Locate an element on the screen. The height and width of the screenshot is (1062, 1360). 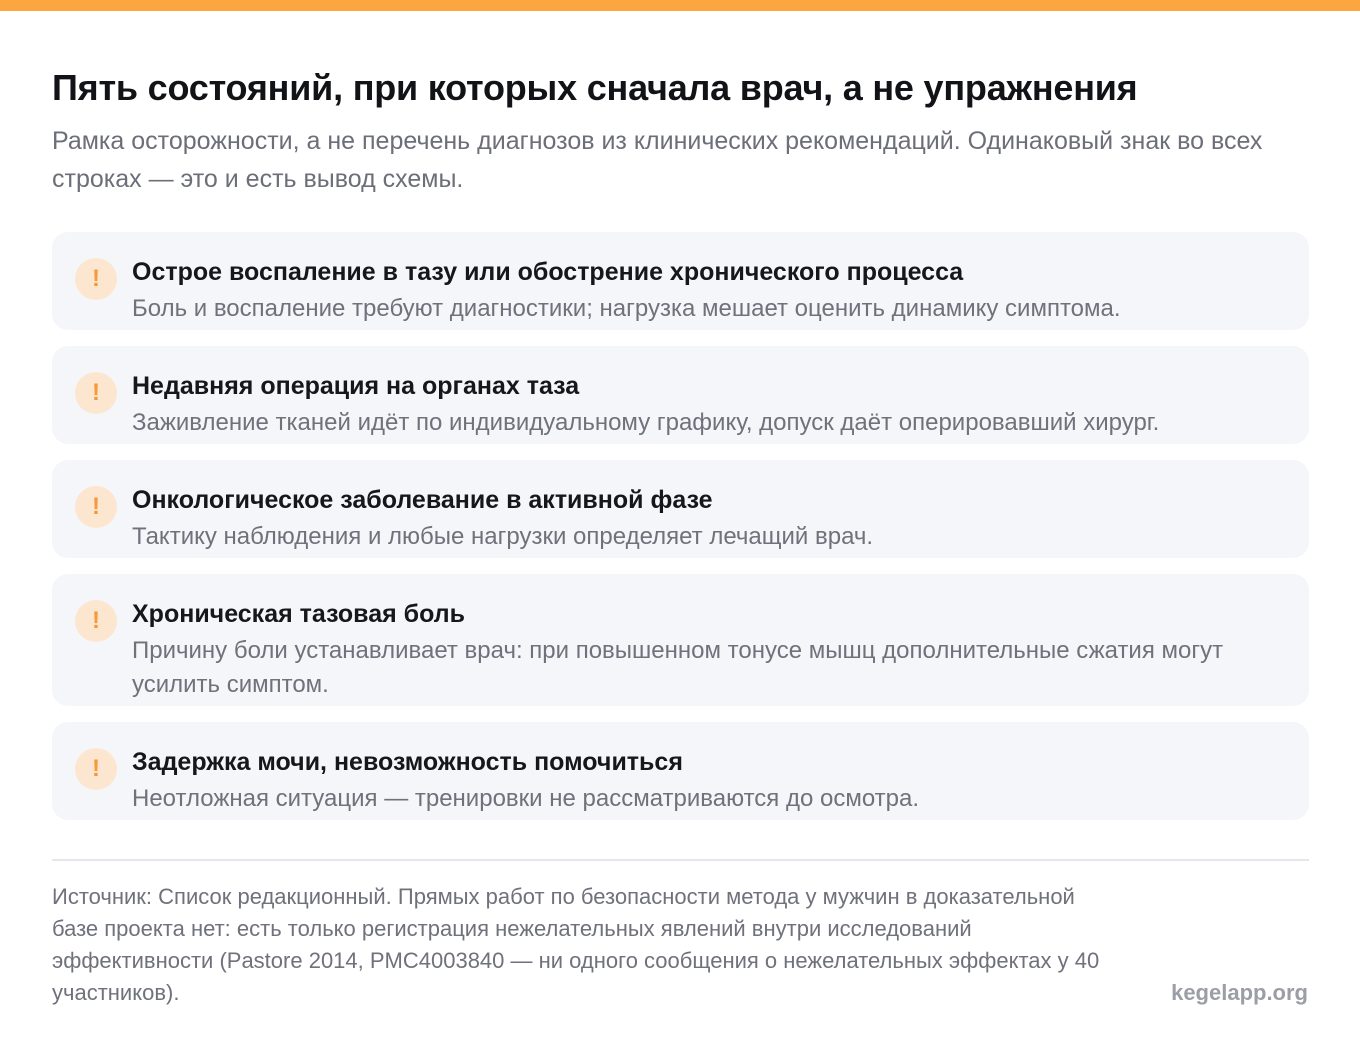
condition-title: Недавняя операция на органах таза is located at coordinates (356, 386).